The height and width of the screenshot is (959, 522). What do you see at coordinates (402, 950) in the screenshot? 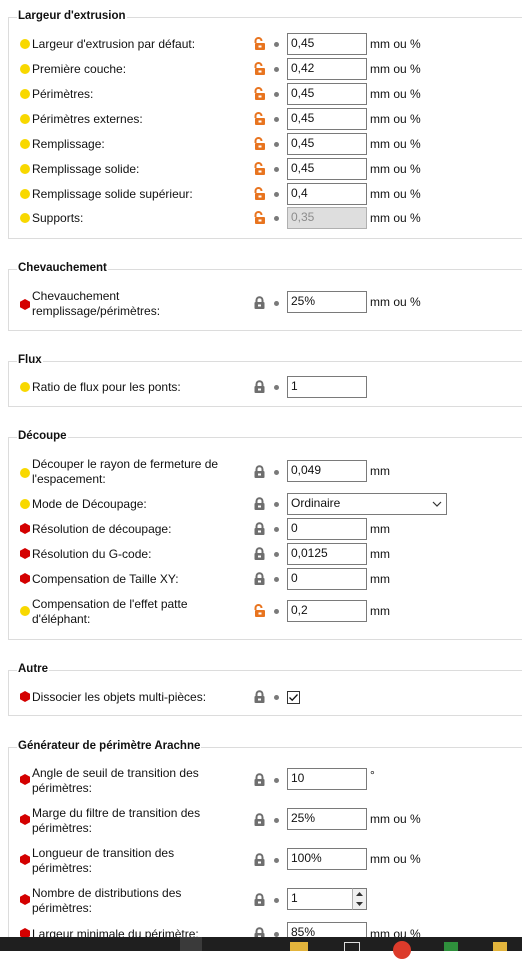
I see `browser-icon` at bounding box center [402, 950].